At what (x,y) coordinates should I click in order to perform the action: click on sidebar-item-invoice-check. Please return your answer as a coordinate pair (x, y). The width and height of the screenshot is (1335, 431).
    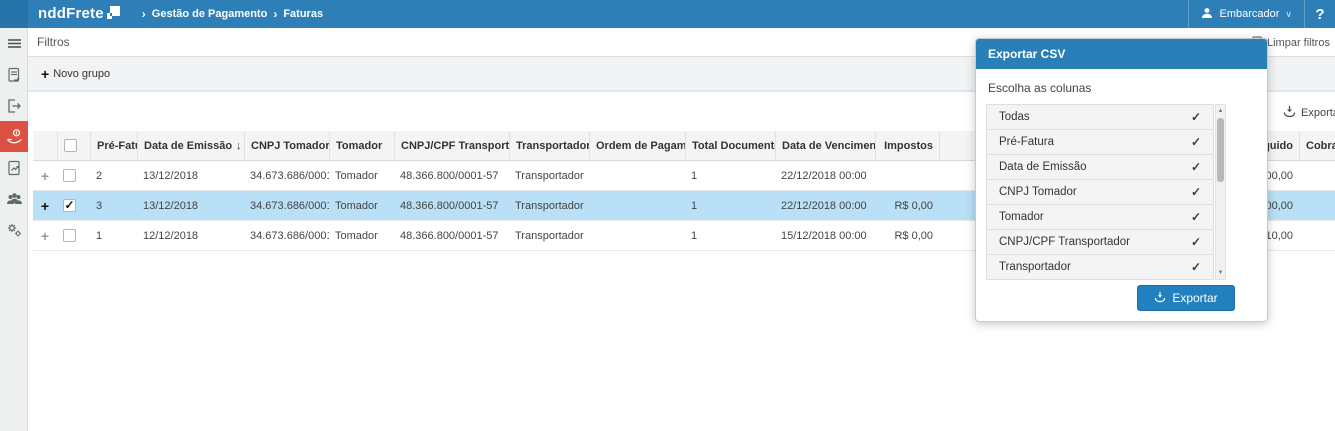
    Looking at the image, I should click on (14, 74).